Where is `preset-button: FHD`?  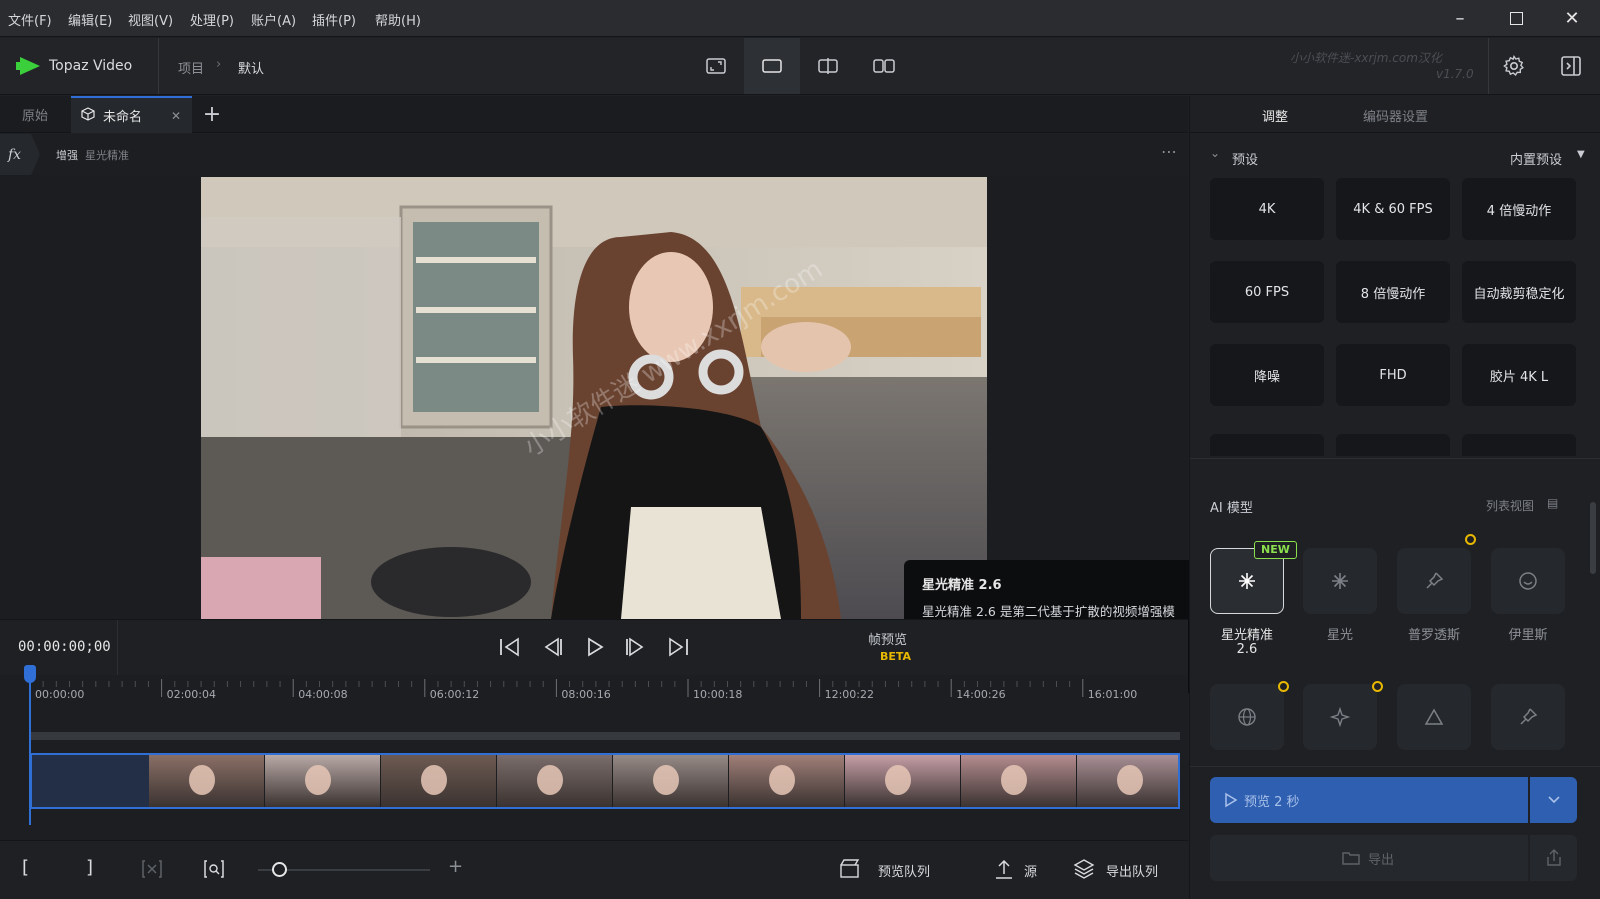 preset-button: FHD is located at coordinates (1393, 375).